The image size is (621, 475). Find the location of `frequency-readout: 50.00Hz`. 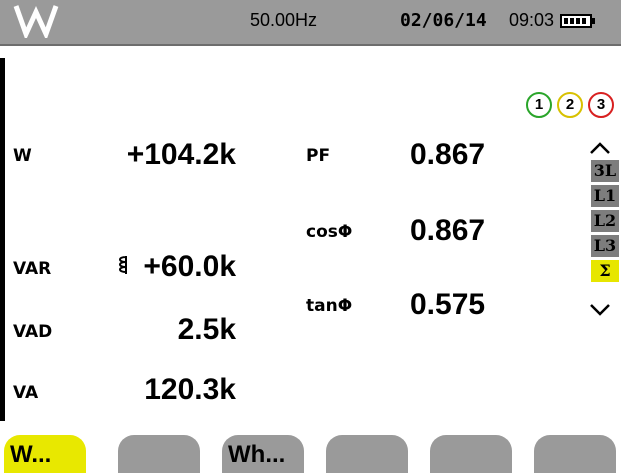

frequency-readout: 50.00Hz is located at coordinates (284, 20).